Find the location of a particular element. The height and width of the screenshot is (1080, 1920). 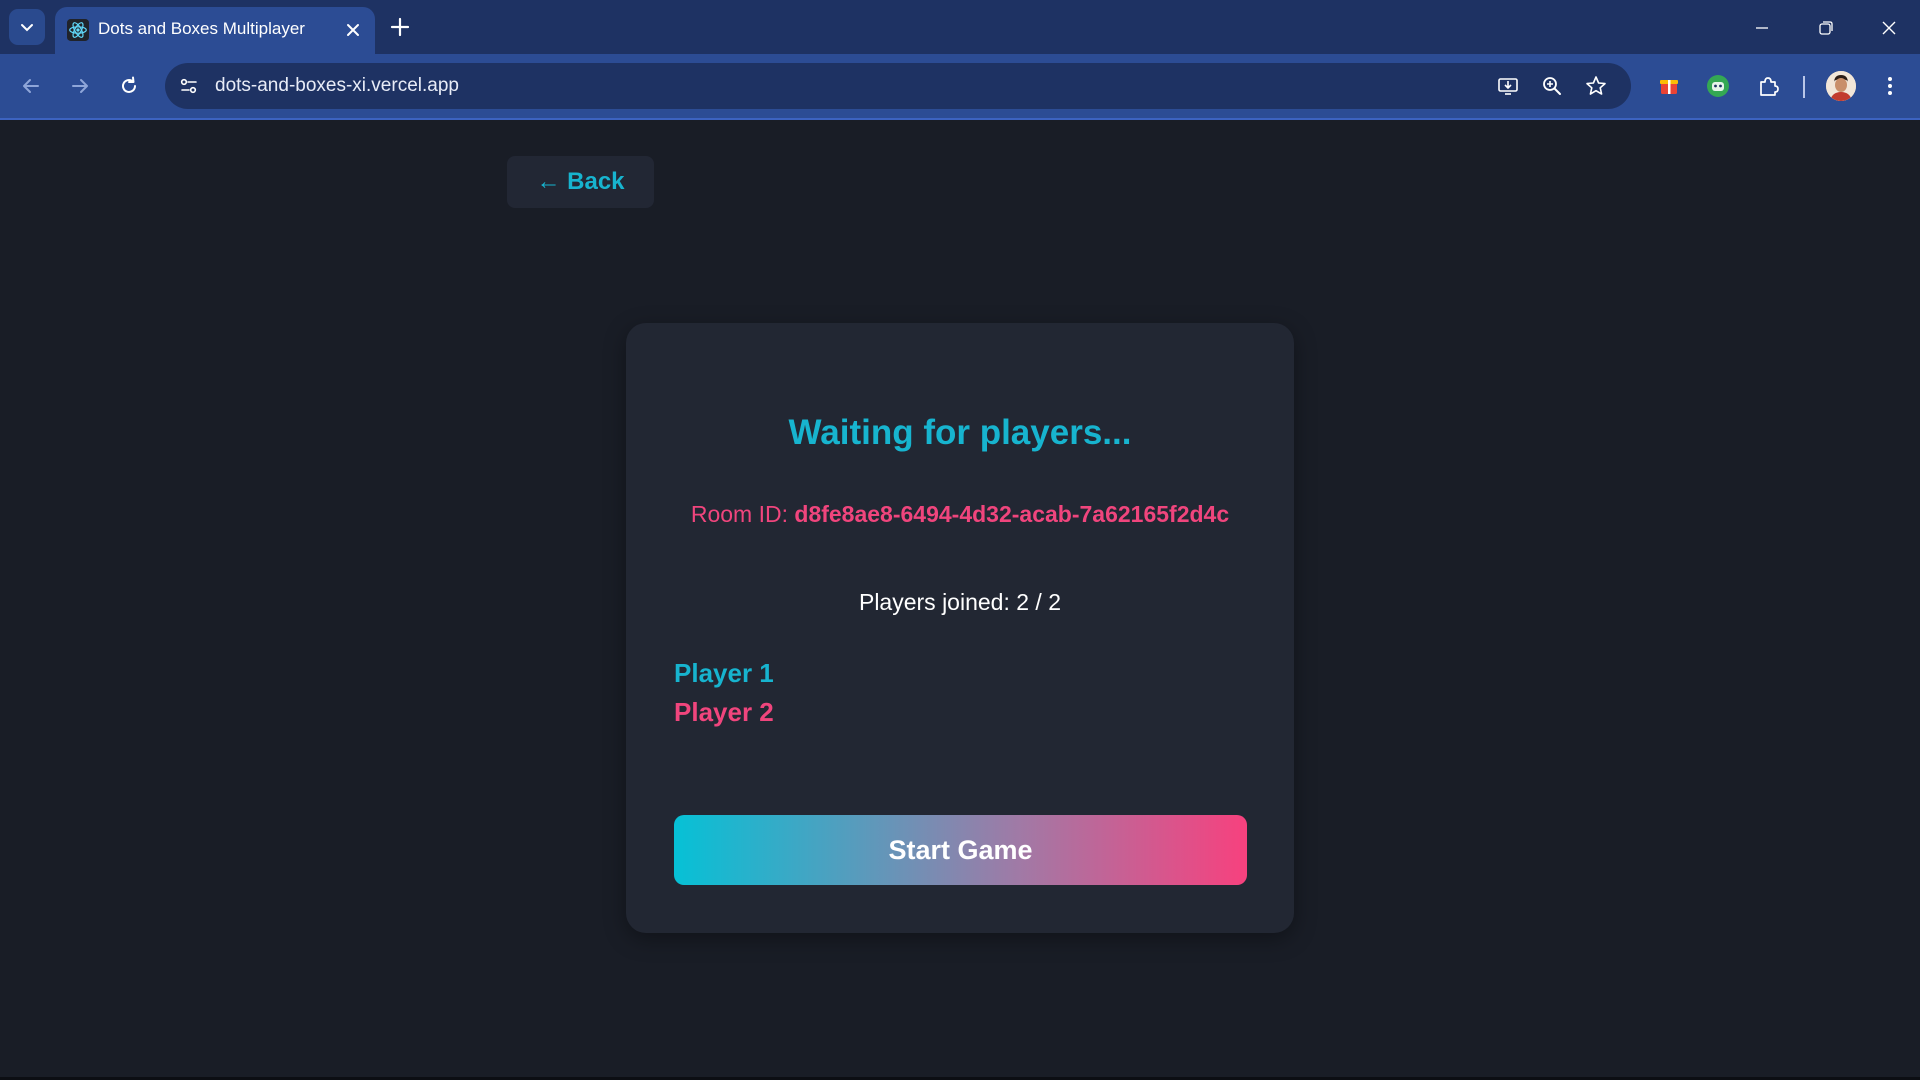

url-text: dots-and-boxes-xi.vercel.app is located at coordinates (337, 86).